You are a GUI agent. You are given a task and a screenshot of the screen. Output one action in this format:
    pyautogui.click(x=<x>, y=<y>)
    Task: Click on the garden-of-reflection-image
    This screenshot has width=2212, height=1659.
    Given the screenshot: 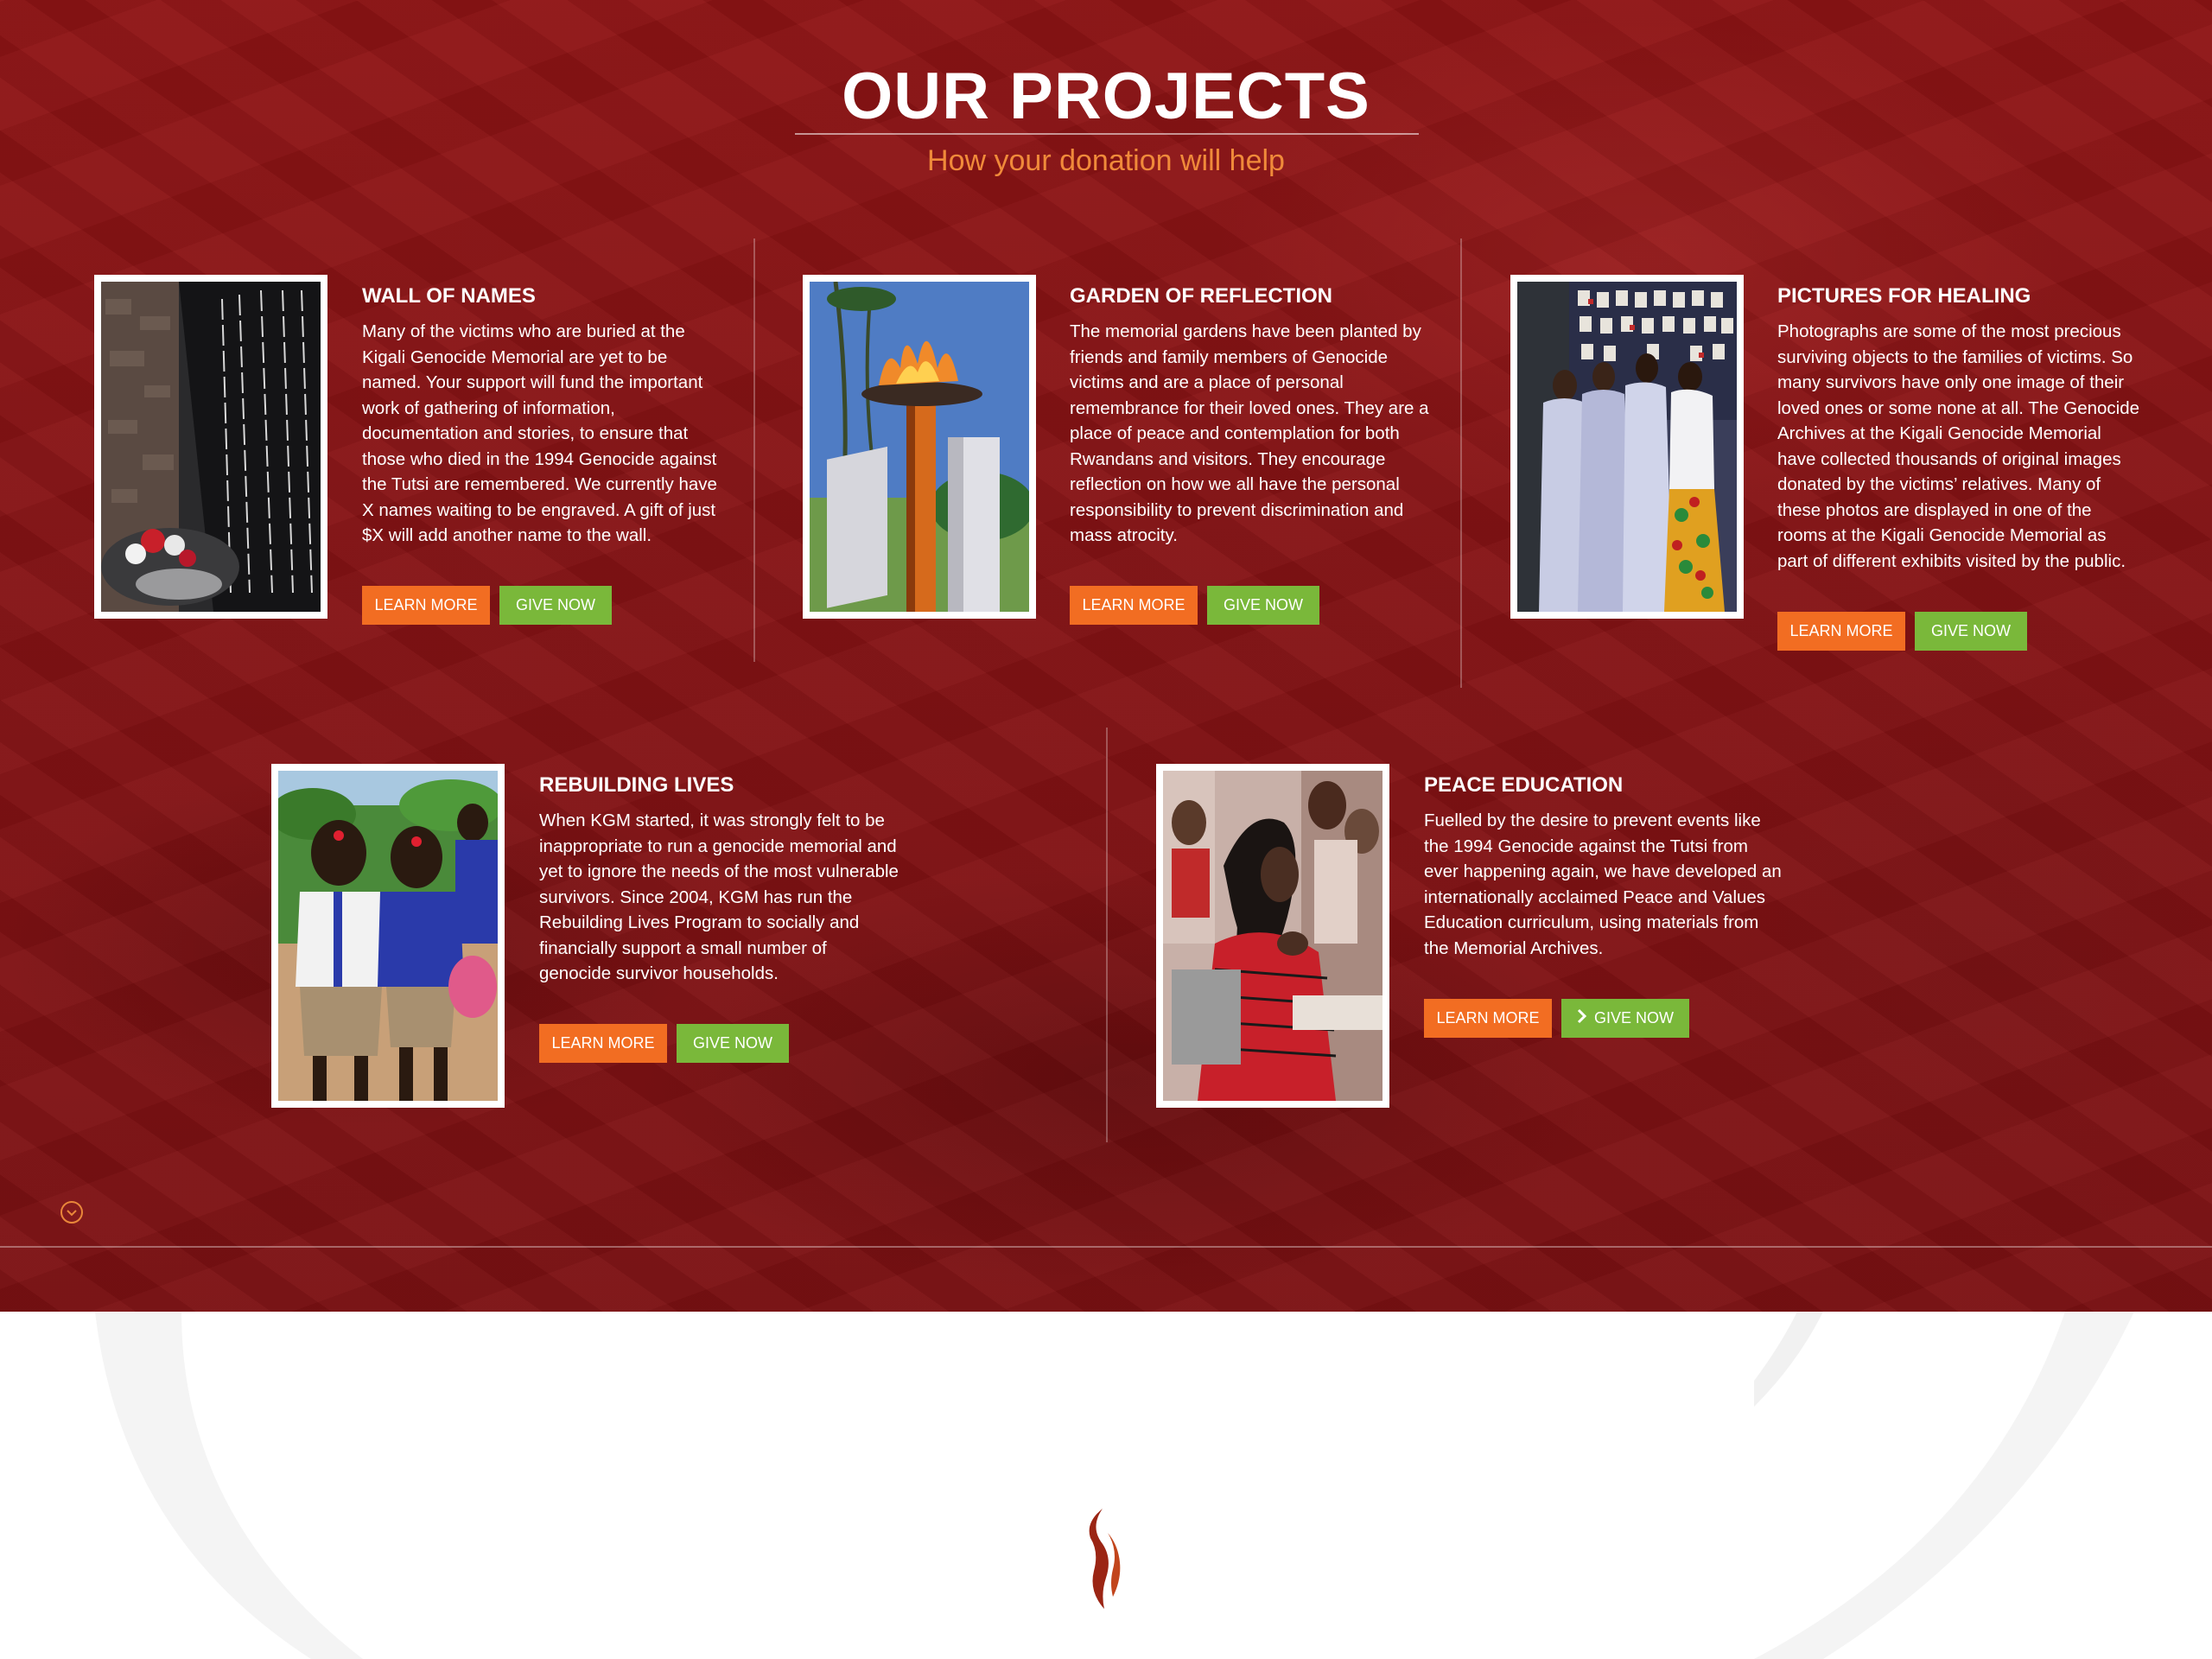 What is the action you would take?
    pyautogui.click(x=919, y=447)
    